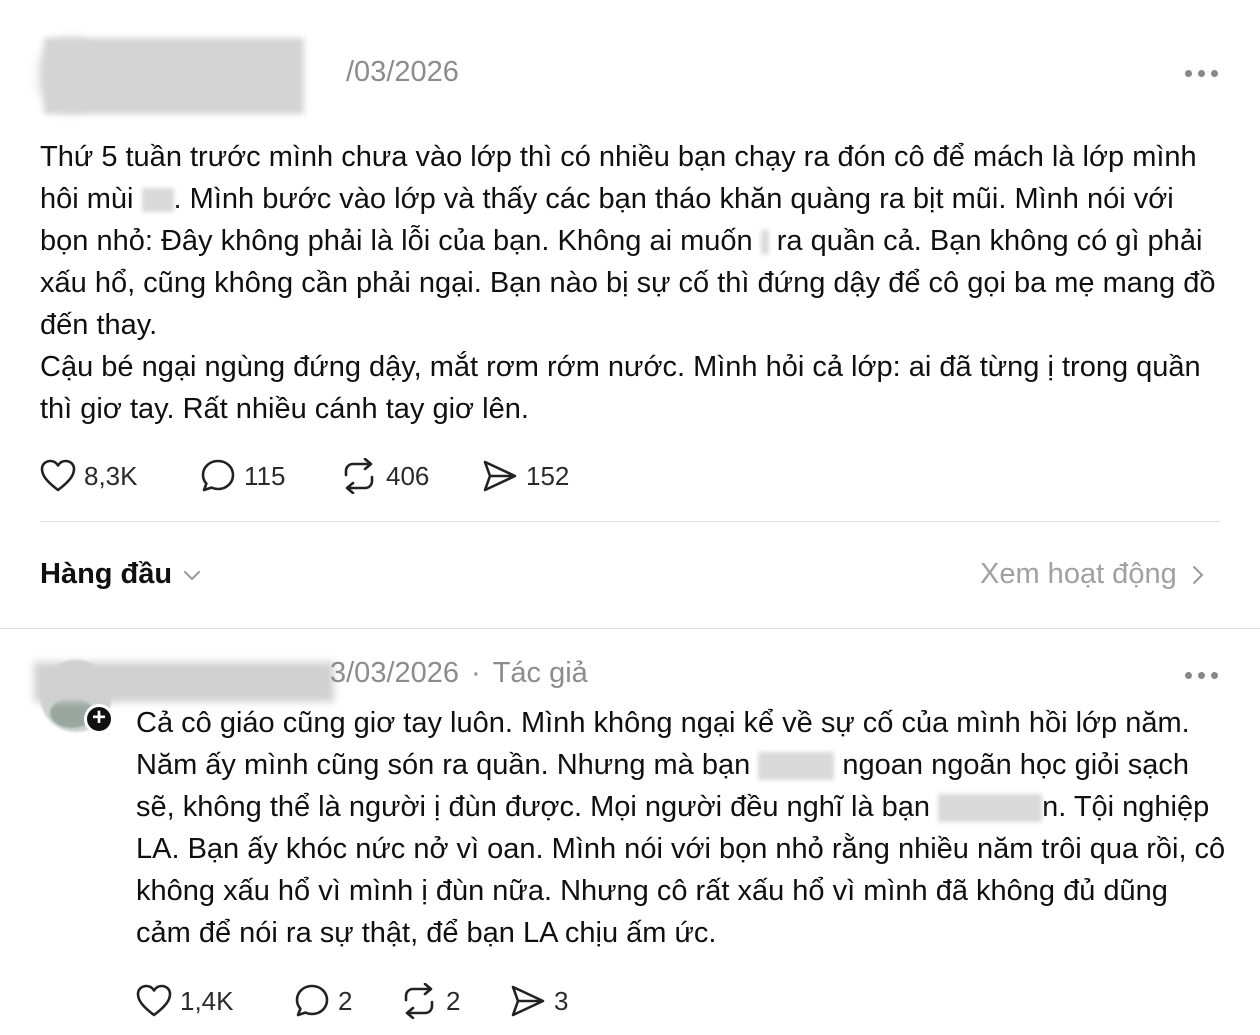  Describe the element at coordinates (395, 673) in the screenshot. I see `reply-date: 3/03/2026` at that location.